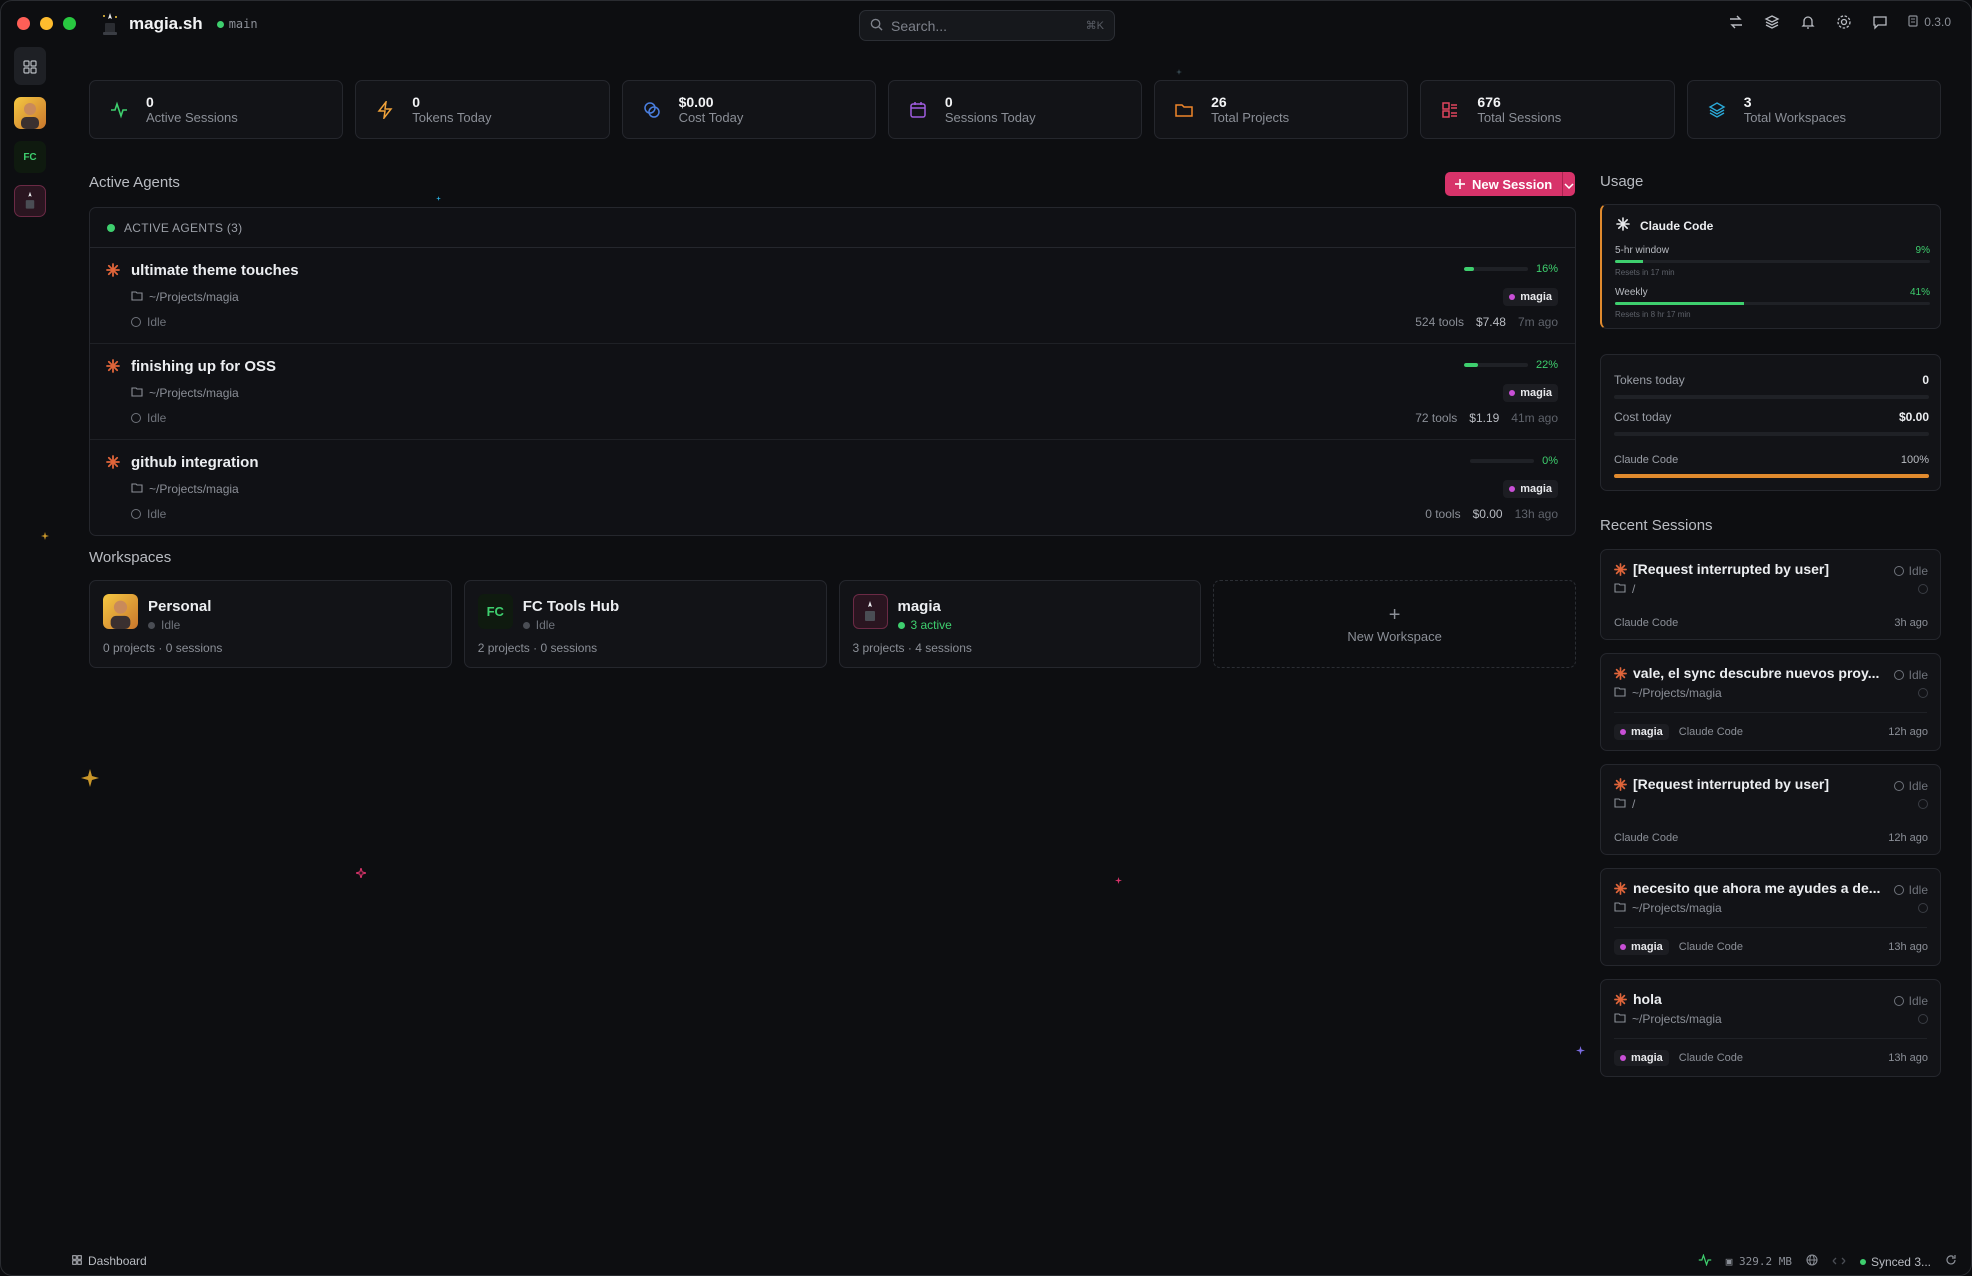  What do you see at coordinates (117, 1261) in the screenshot?
I see `status-page-label: Dashboard` at bounding box center [117, 1261].